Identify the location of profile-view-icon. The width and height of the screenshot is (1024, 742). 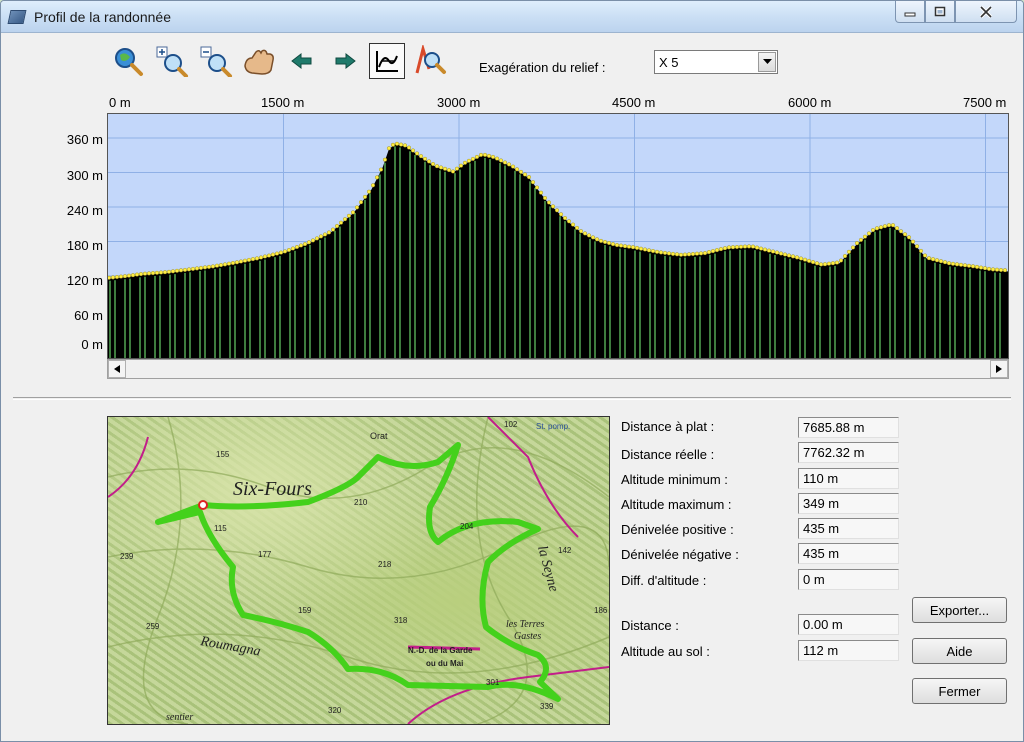
(387, 61).